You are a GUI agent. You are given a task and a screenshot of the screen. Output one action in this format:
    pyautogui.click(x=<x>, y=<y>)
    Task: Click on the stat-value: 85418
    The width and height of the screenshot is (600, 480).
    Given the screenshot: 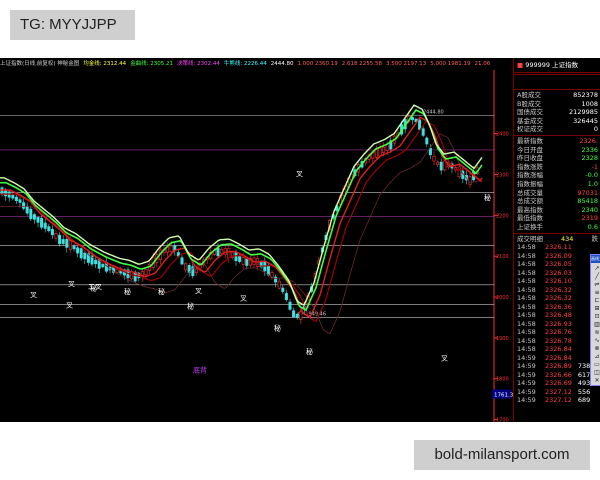 What is the action you would take?
    pyautogui.click(x=587, y=201)
    